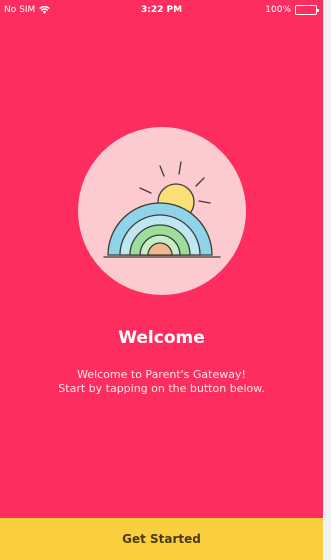  Describe the element at coordinates (161, 338) in the screenshot. I see `welcome-title: Welcome` at that location.